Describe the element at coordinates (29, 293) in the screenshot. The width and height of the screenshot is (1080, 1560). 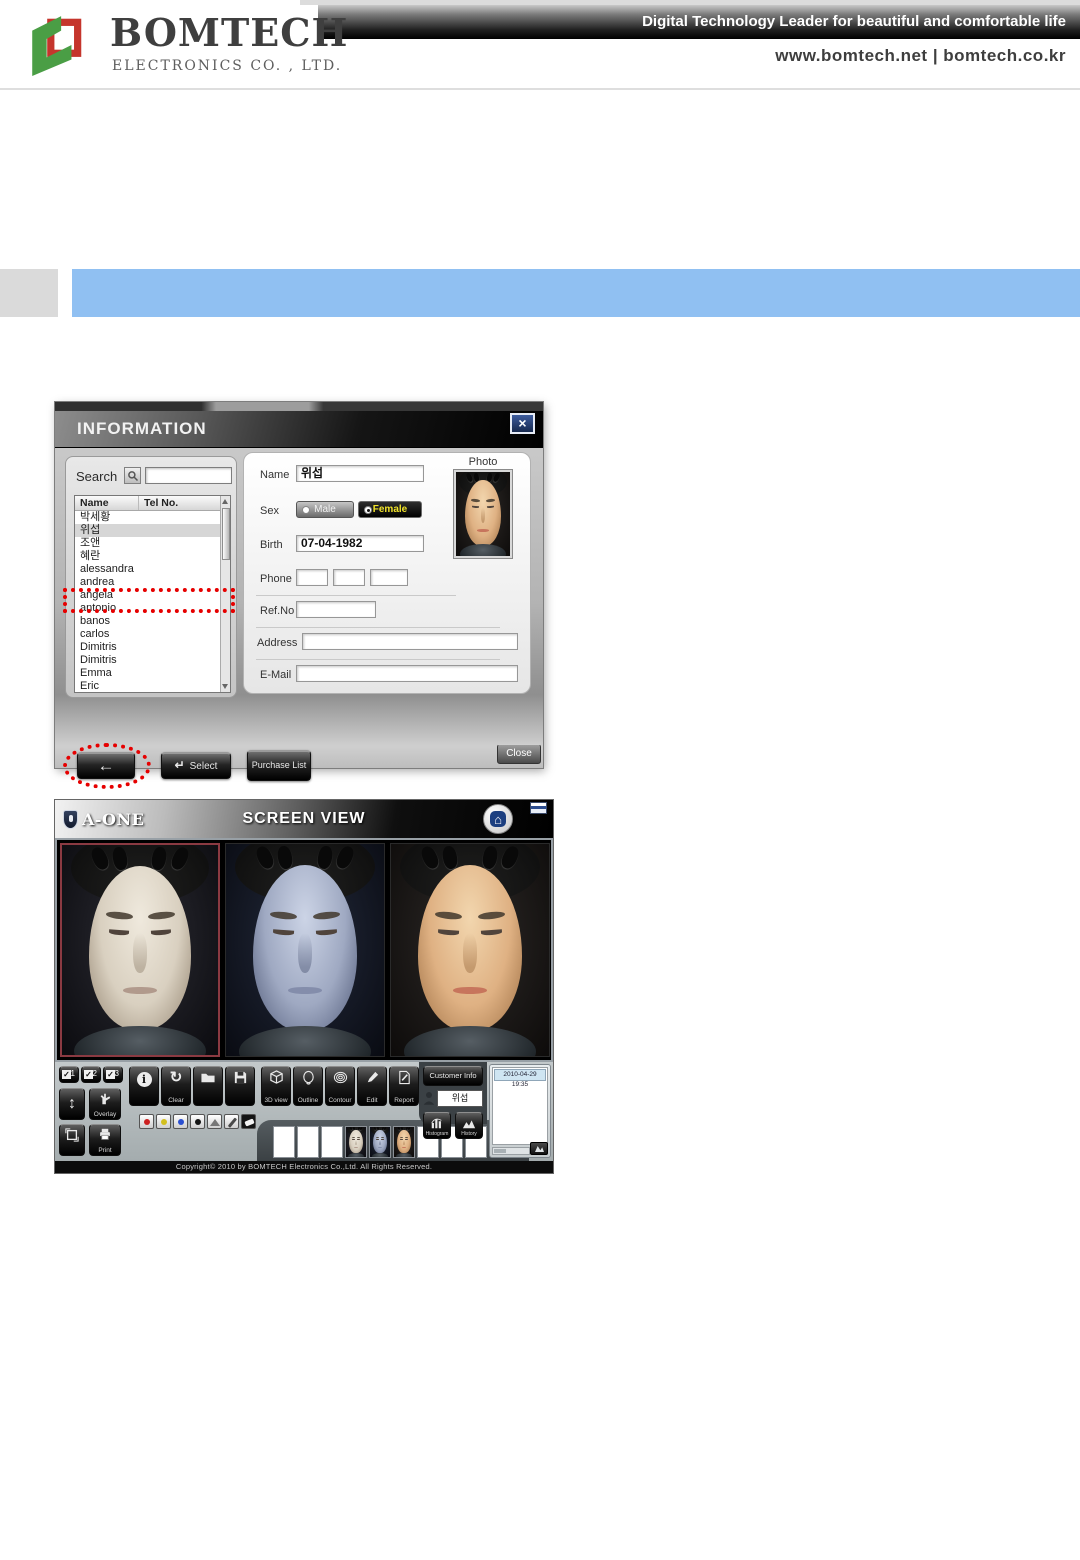
I see `section-number-box` at that location.